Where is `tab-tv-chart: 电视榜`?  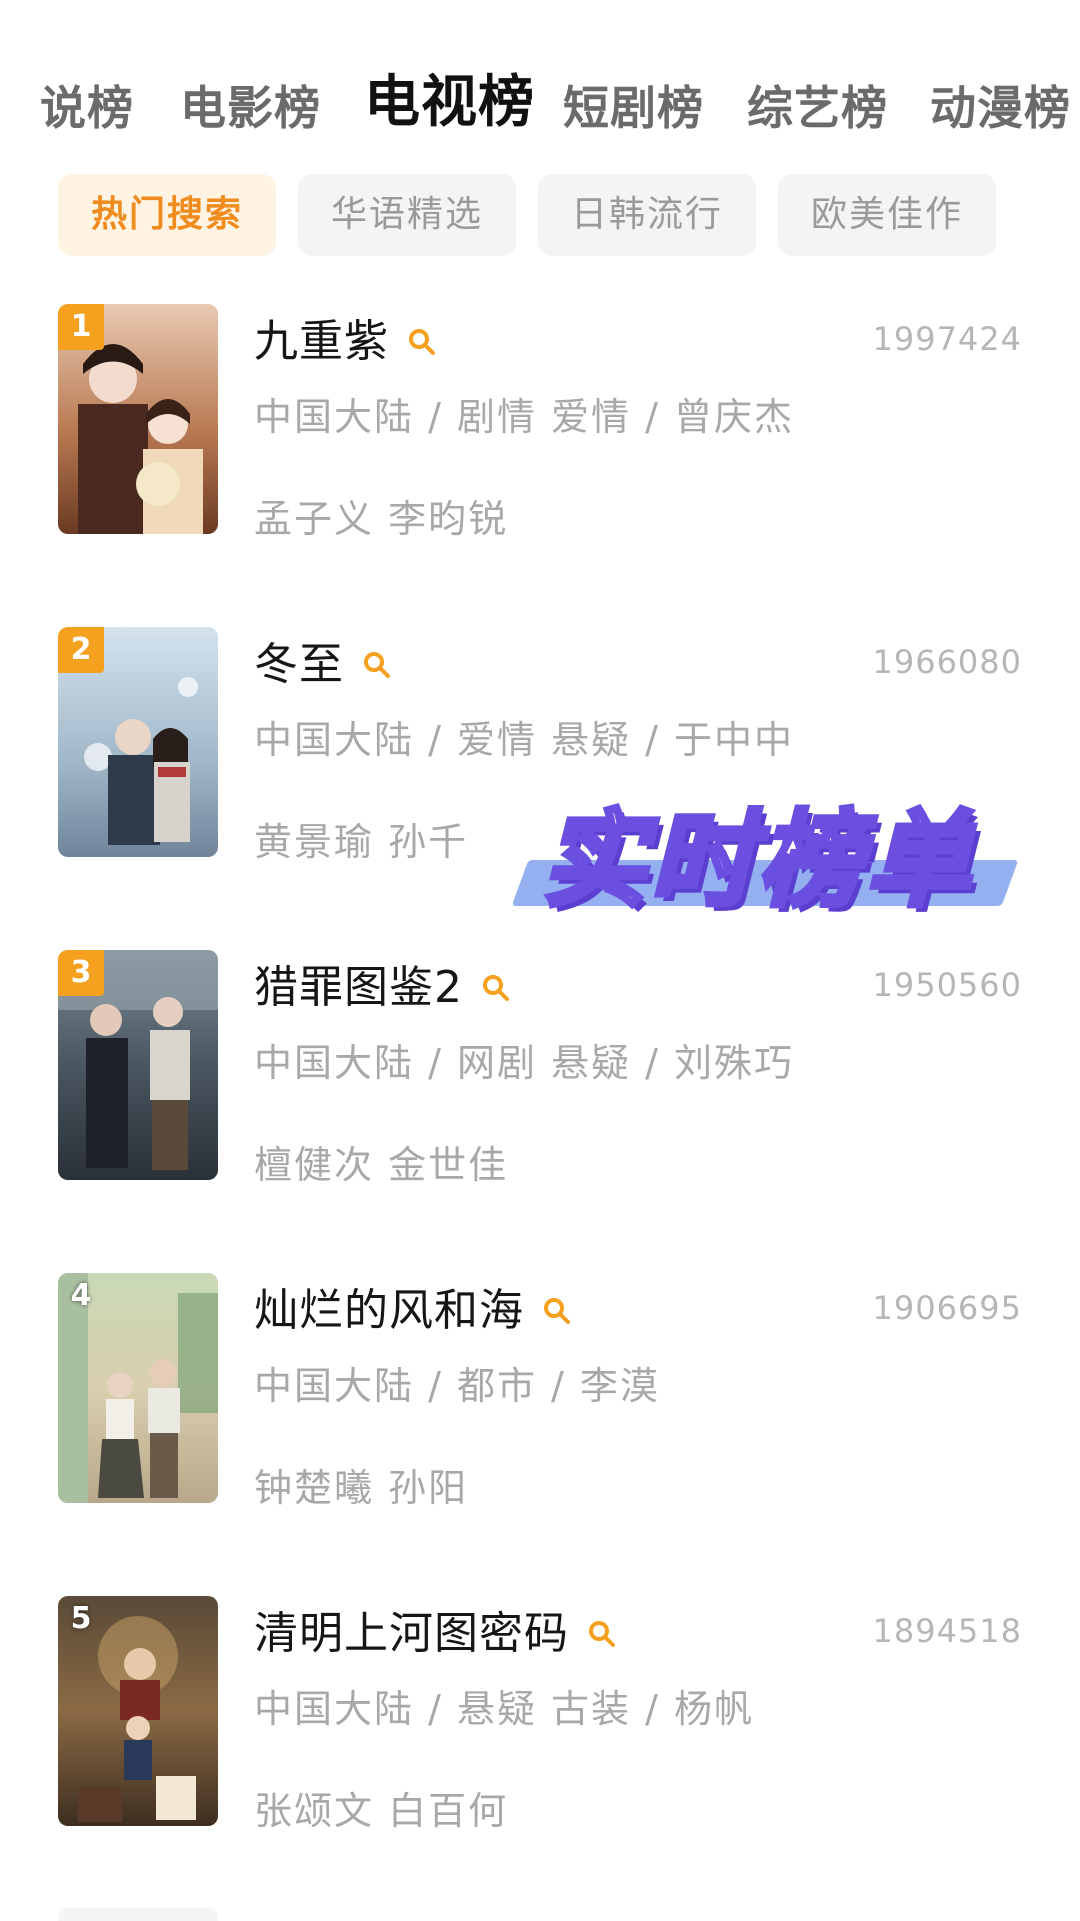 tab-tv-chart: 电视榜 is located at coordinates (449, 103).